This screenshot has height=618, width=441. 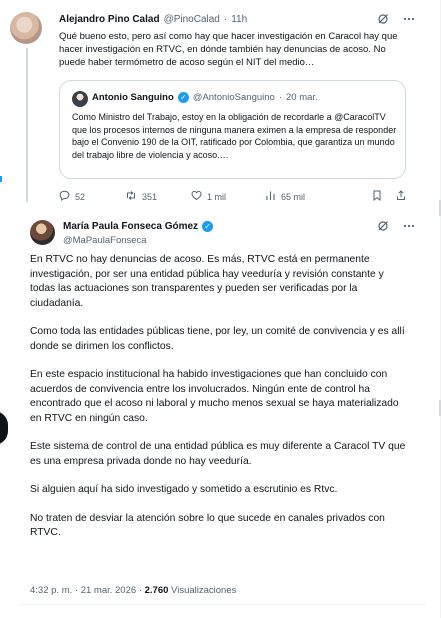 I want to click on views-label: Visualizaciones, so click(x=204, y=590).